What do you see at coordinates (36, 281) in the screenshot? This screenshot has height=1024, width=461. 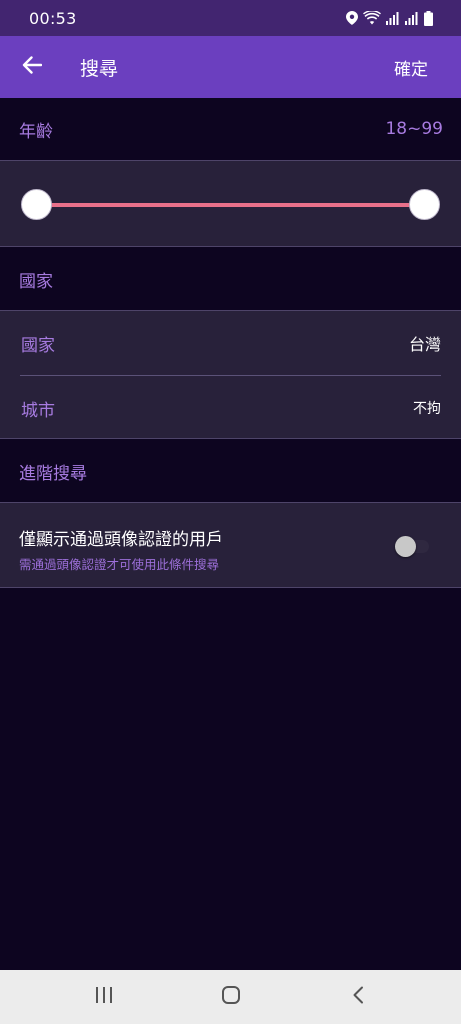 I see `country-section-label: 國家` at bounding box center [36, 281].